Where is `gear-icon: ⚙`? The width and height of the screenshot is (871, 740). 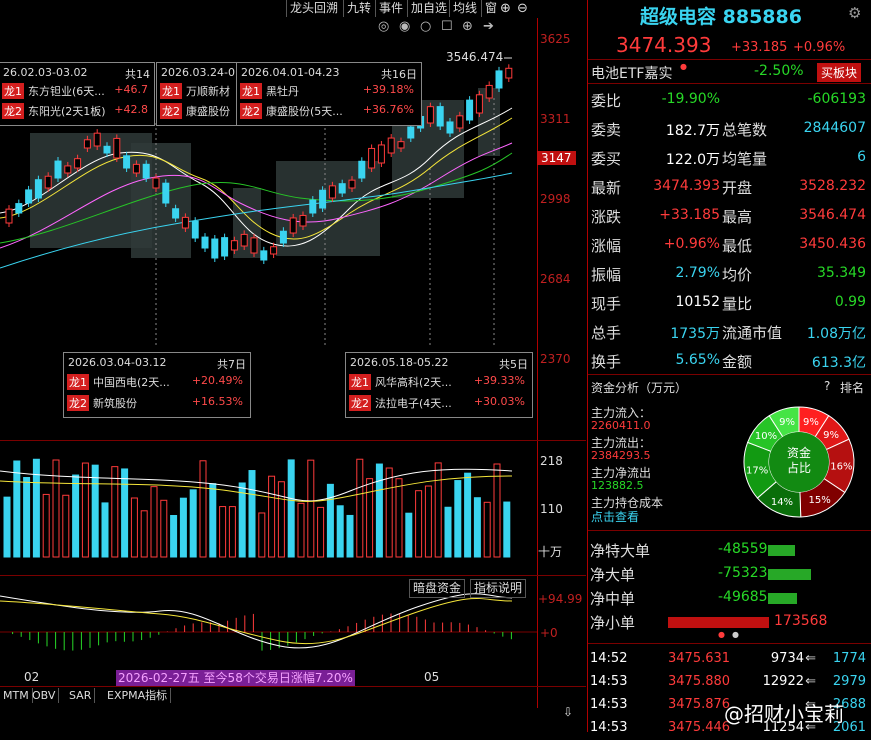
gear-icon: ⚙ is located at coordinates (854, 13).